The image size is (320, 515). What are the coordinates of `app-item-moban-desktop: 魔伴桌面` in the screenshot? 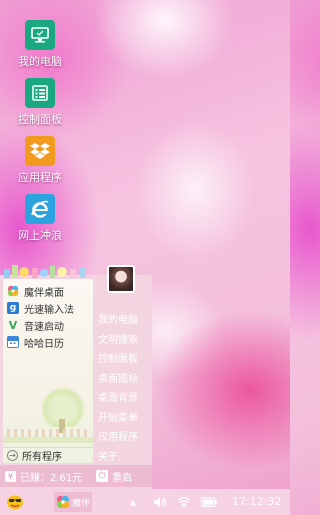 It's located at (35, 291).